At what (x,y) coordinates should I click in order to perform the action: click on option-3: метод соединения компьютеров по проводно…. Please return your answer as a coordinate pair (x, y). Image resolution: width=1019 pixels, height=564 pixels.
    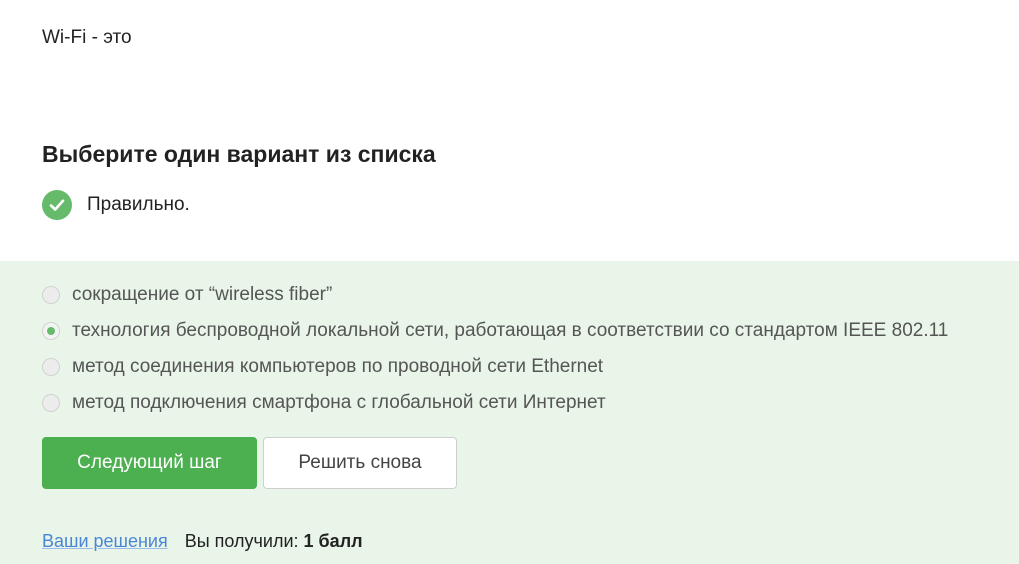
    Looking at the image, I should click on (322, 367).